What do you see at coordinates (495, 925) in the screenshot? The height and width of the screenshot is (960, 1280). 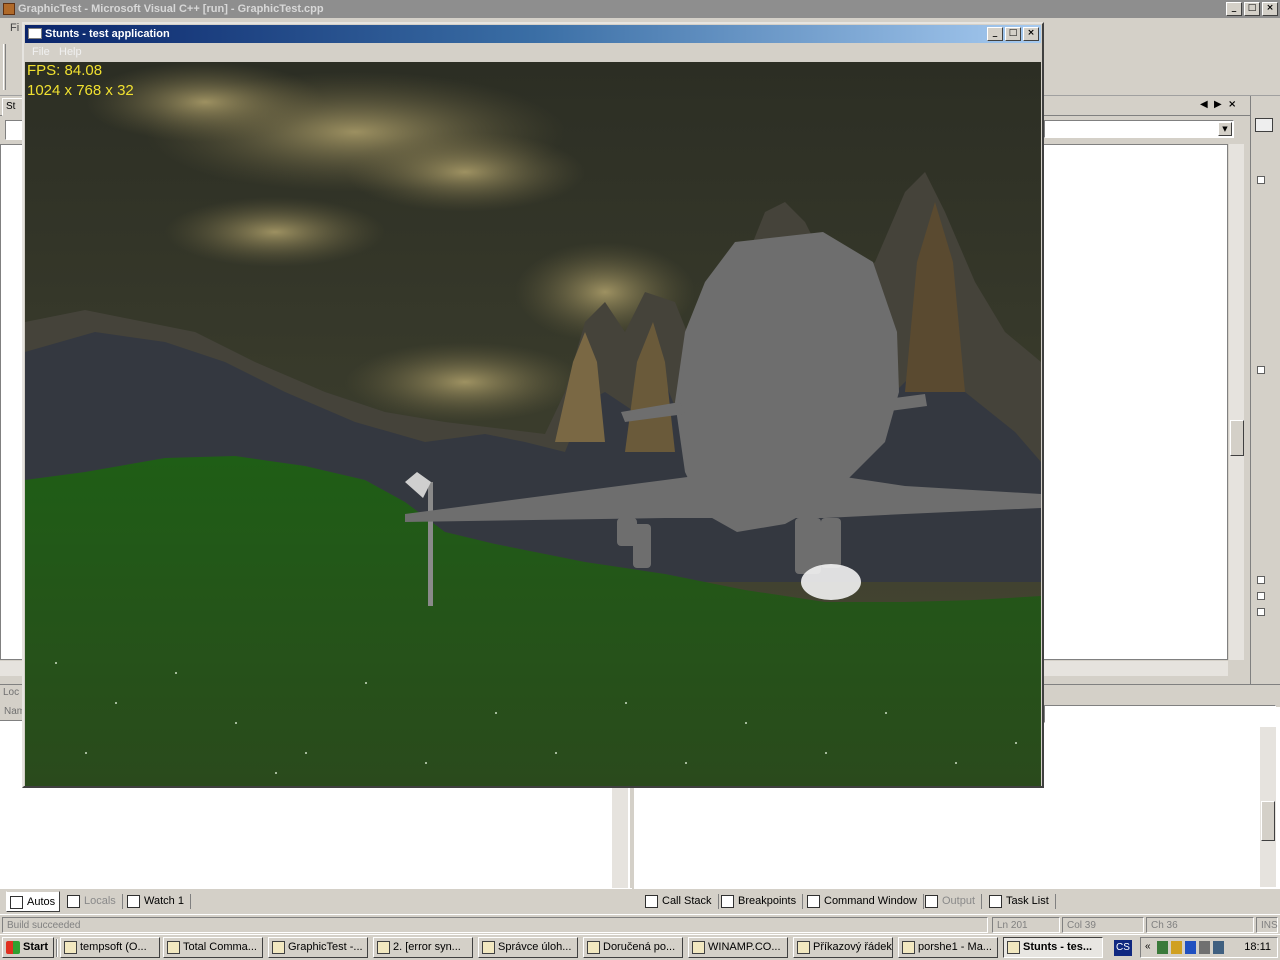 I see `status-message: Build succeeded` at bounding box center [495, 925].